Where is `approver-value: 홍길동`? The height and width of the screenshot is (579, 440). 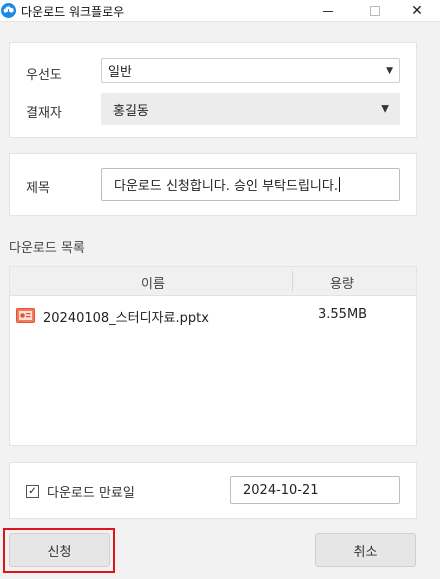 approver-value: 홍길동 is located at coordinates (131, 111).